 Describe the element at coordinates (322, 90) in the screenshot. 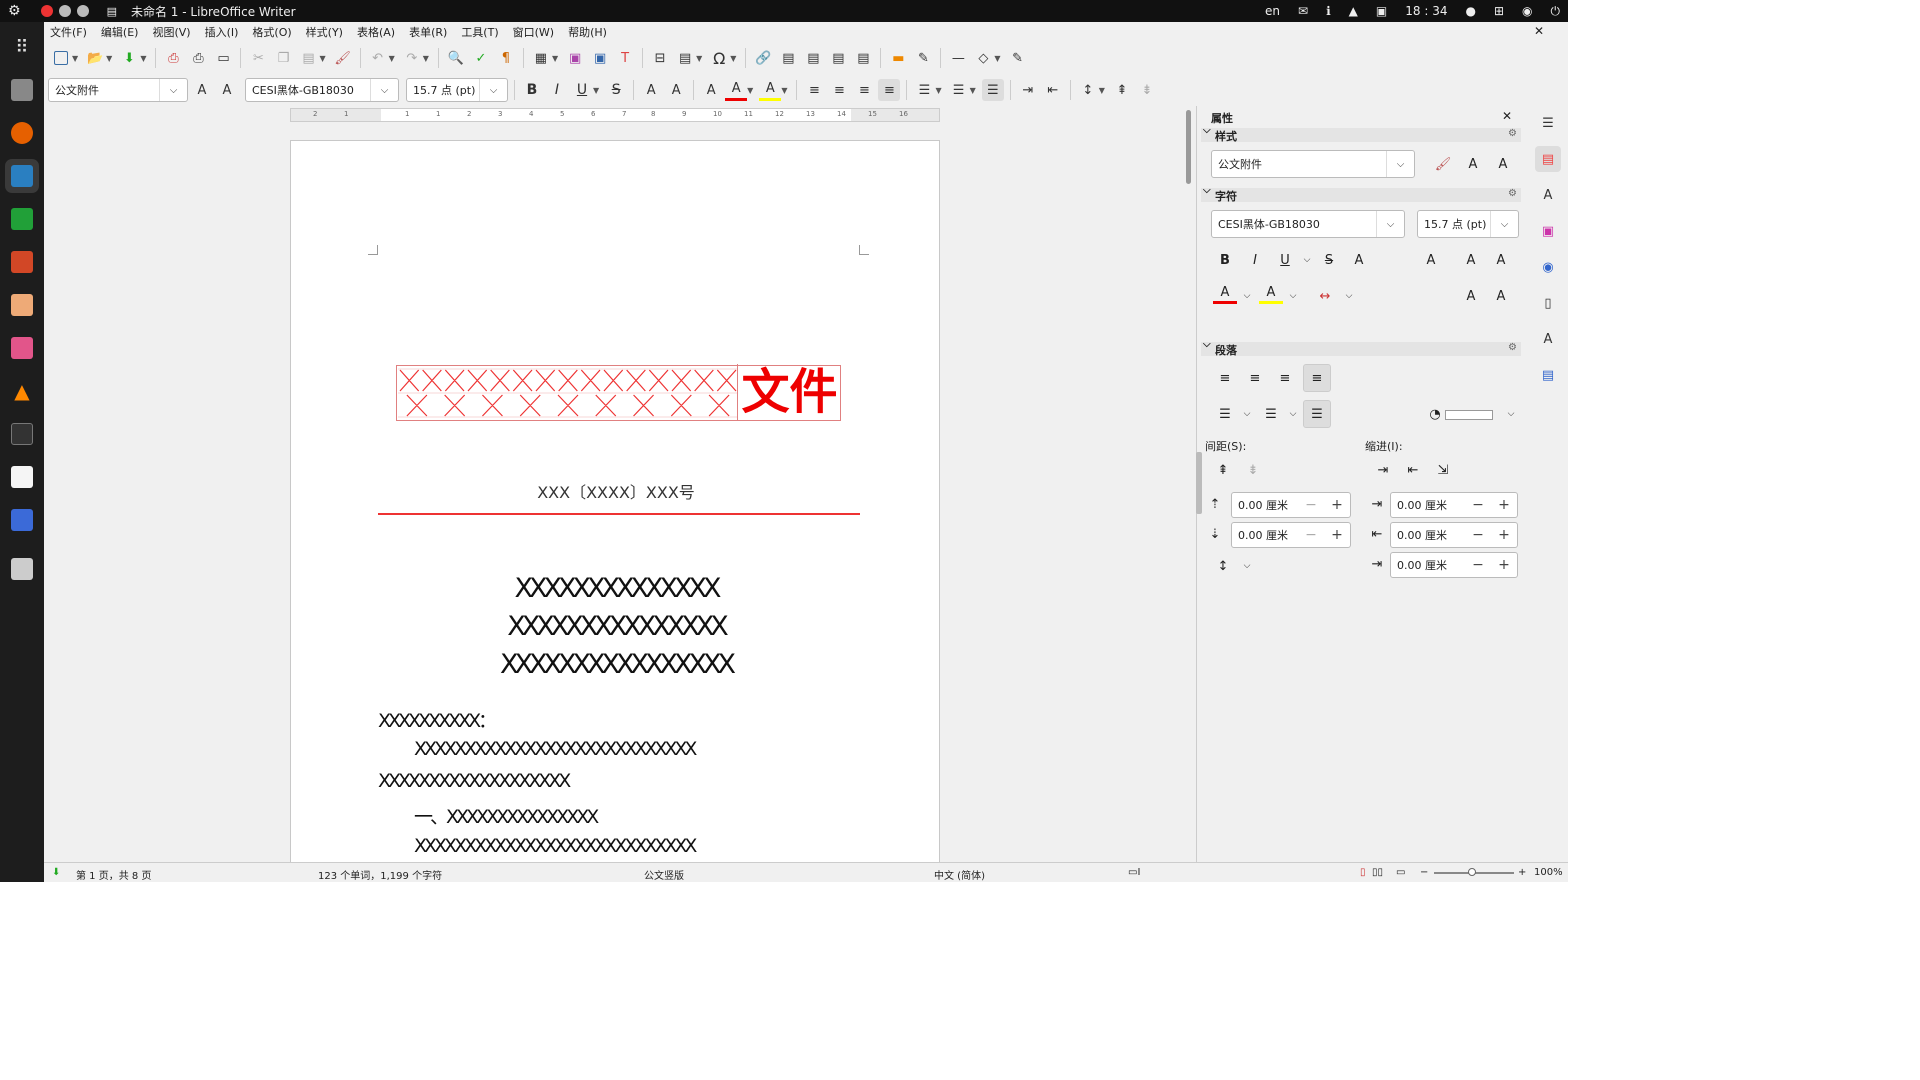

I see `font-name-combo: CESI黑体-GB18030 ⌵` at that location.